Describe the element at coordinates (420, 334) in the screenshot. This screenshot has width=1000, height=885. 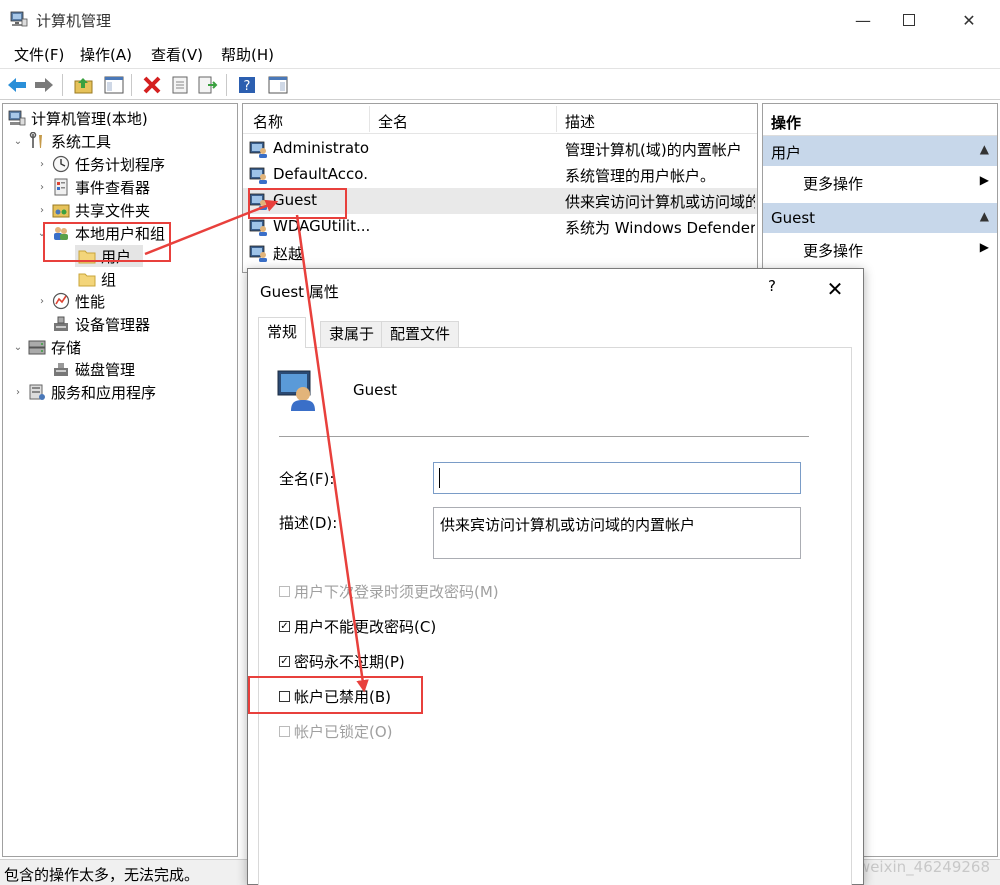
I see `tab-profile: 配置文件` at that location.